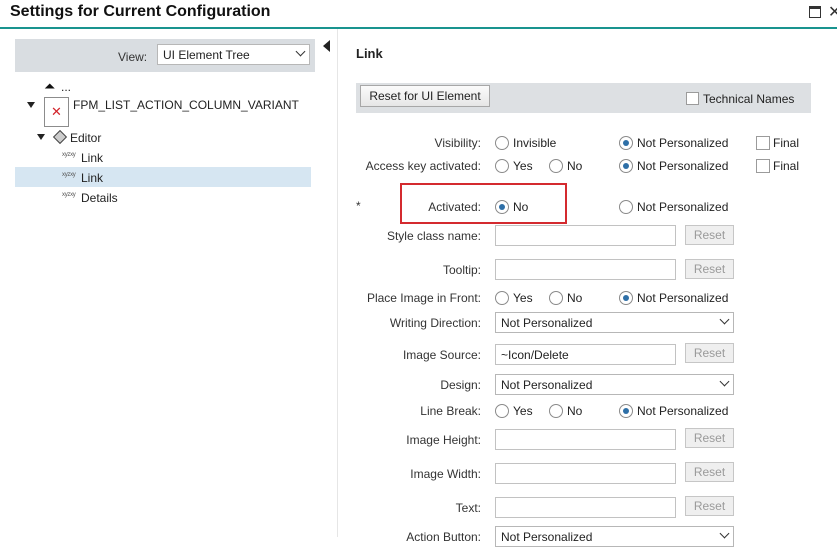 This screenshot has height=547, width=837. I want to click on activated-not-personalized-label: Not Personalized, so click(683, 207).